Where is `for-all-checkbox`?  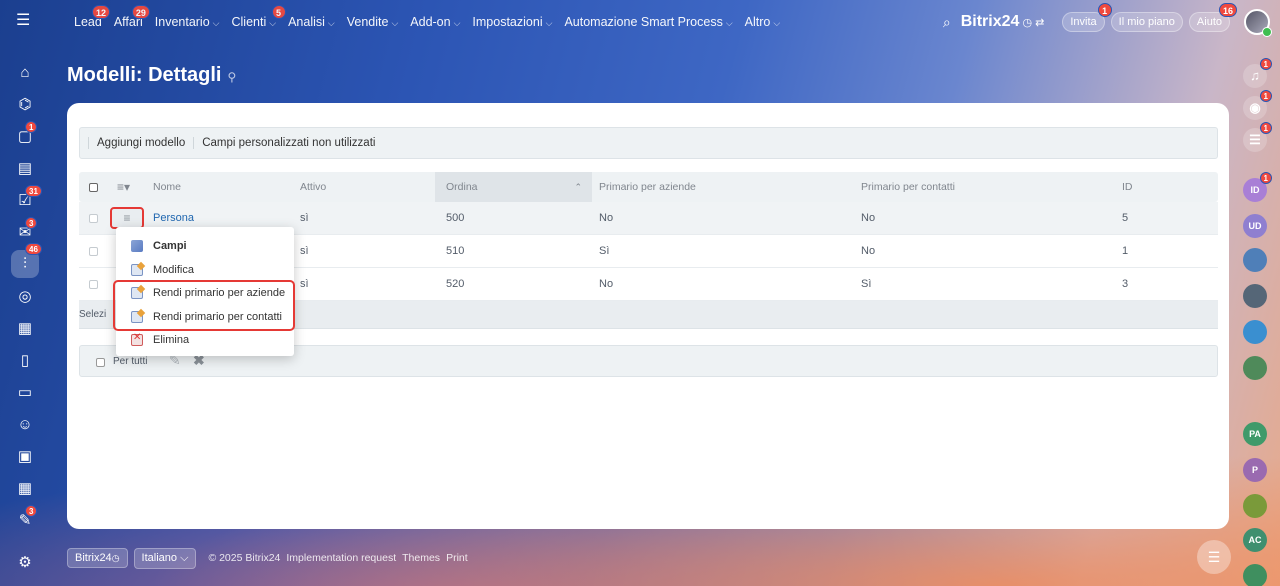
for-all-checkbox is located at coordinates (100, 362).